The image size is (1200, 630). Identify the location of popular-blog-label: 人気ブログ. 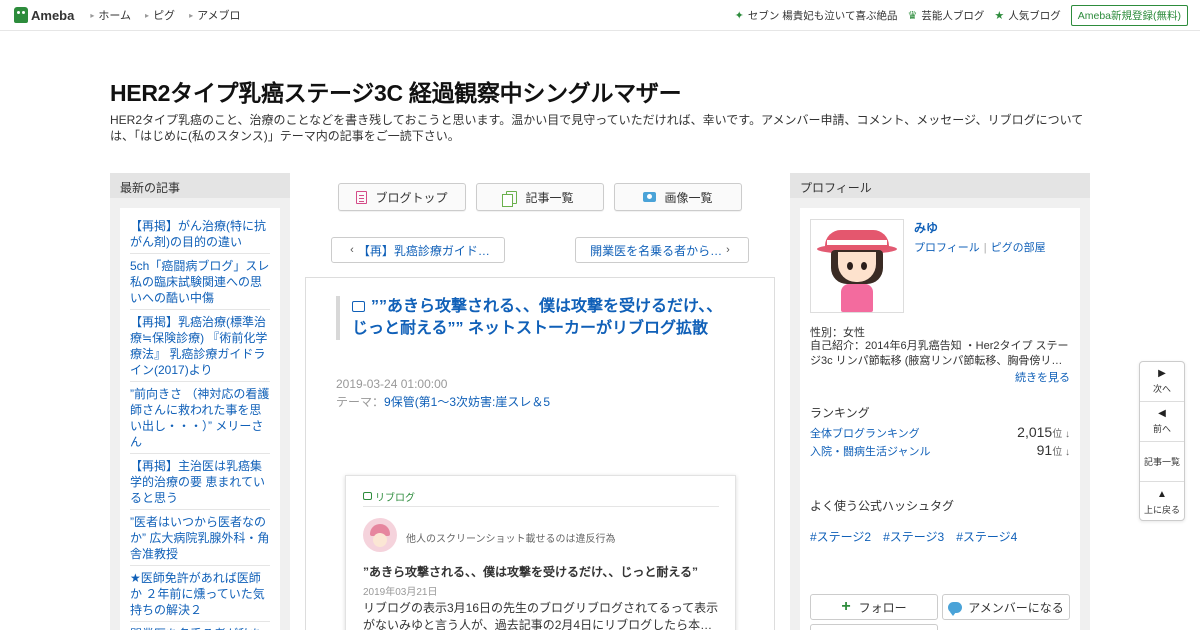
(1034, 16).